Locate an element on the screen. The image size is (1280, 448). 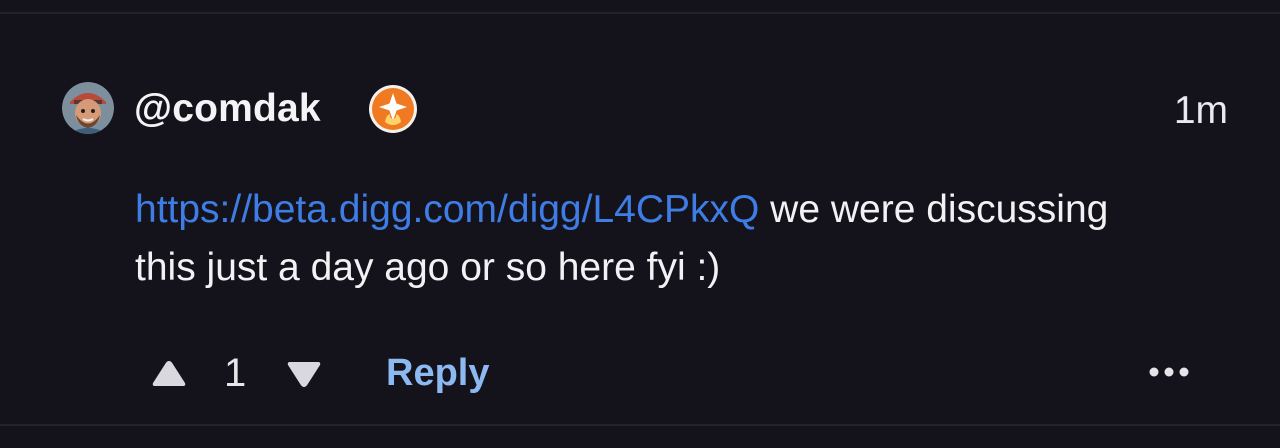
username: @comdak is located at coordinates (227, 109).